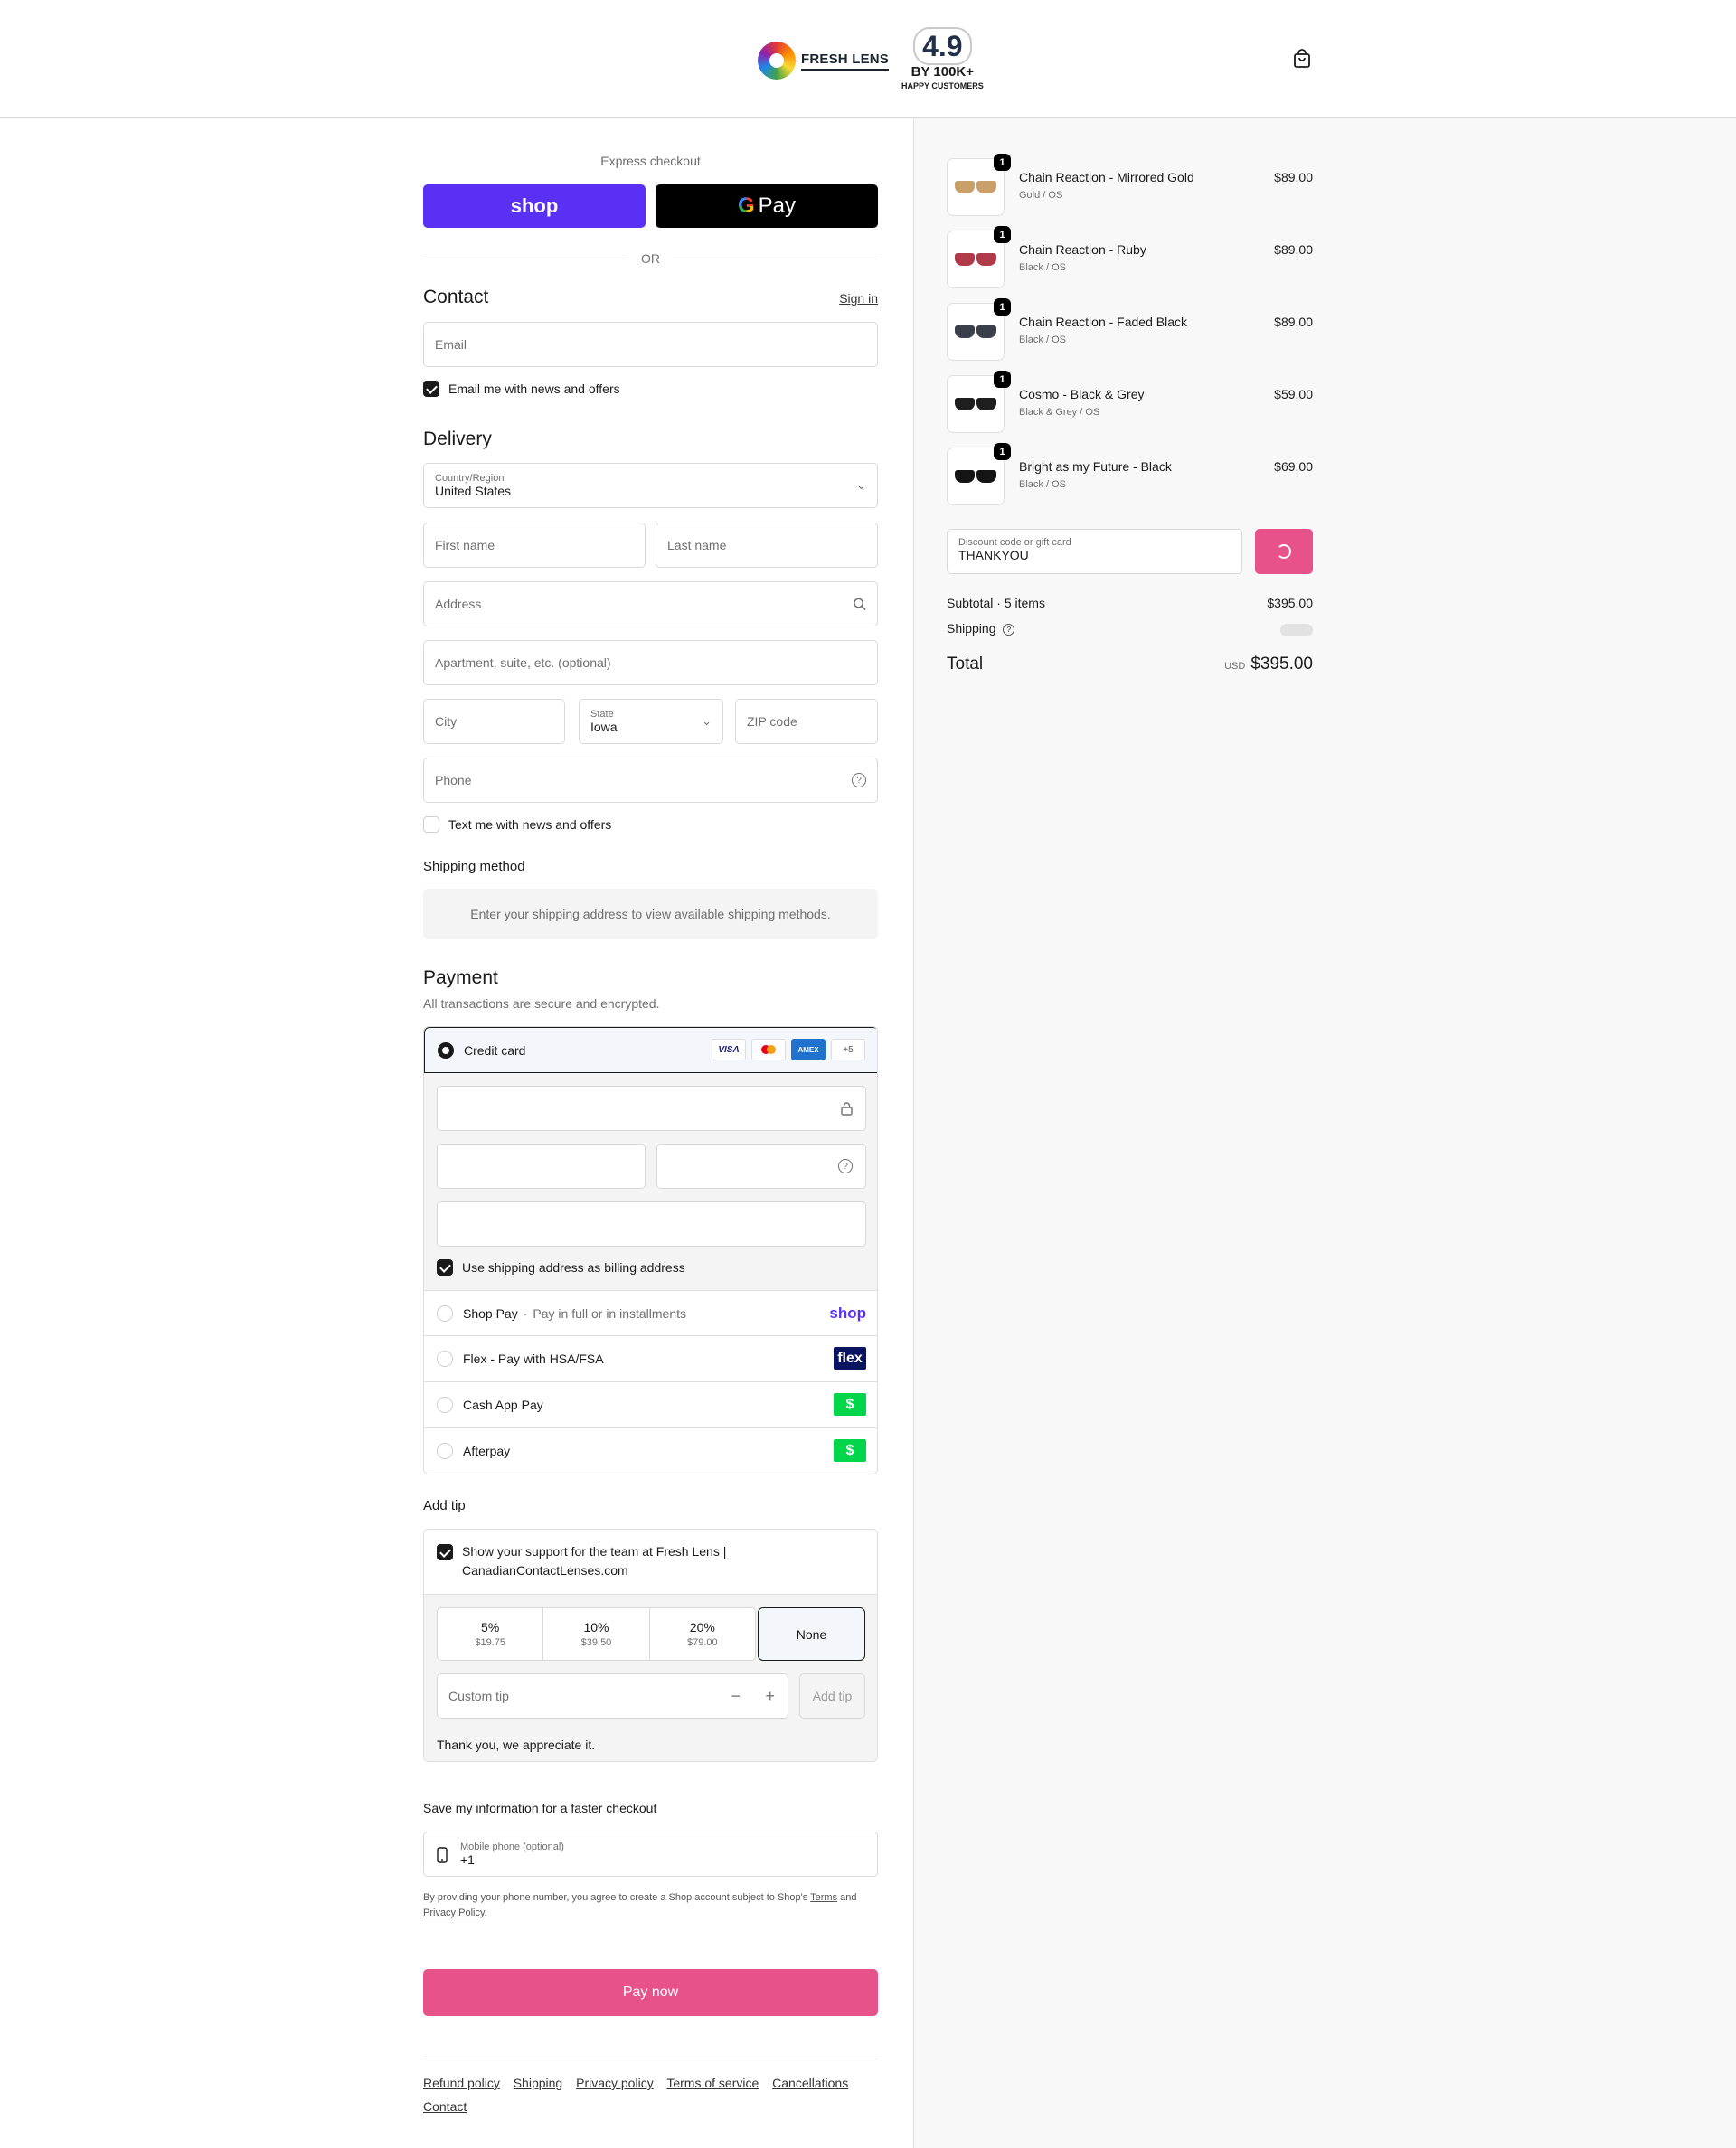 The height and width of the screenshot is (2148, 1736). What do you see at coordinates (462, 2083) in the screenshot?
I see `refund-policy-link: Refund policy` at bounding box center [462, 2083].